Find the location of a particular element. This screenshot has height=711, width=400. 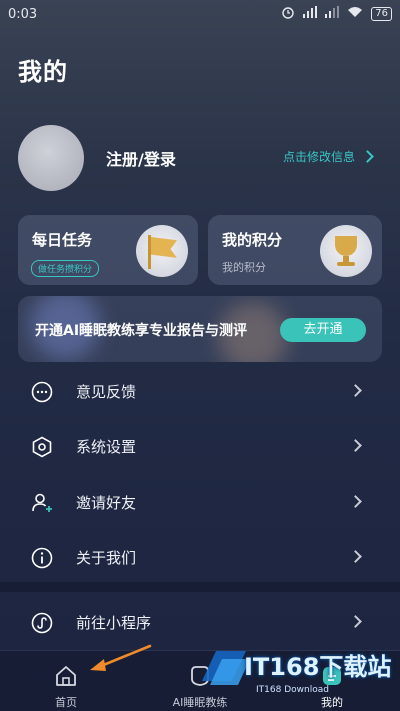

menu-label: 系统设置 is located at coordinates (106, 447).